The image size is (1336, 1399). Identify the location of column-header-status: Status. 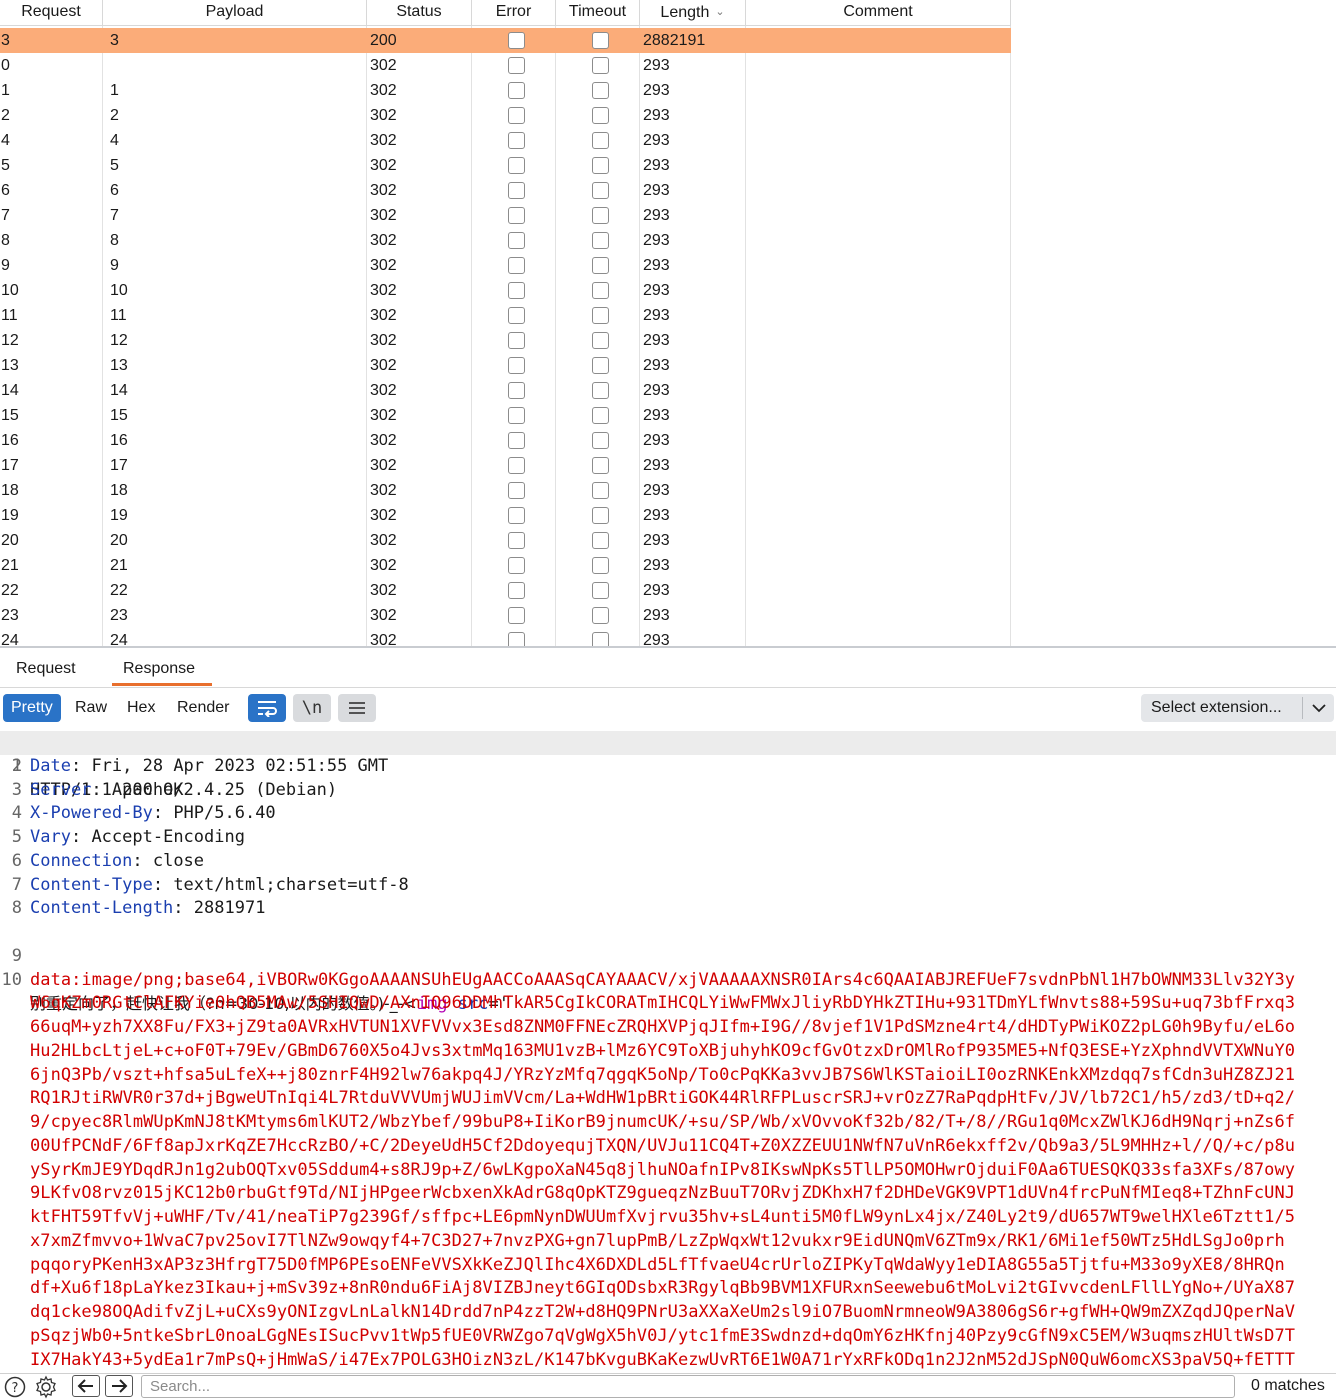
(419, 13).